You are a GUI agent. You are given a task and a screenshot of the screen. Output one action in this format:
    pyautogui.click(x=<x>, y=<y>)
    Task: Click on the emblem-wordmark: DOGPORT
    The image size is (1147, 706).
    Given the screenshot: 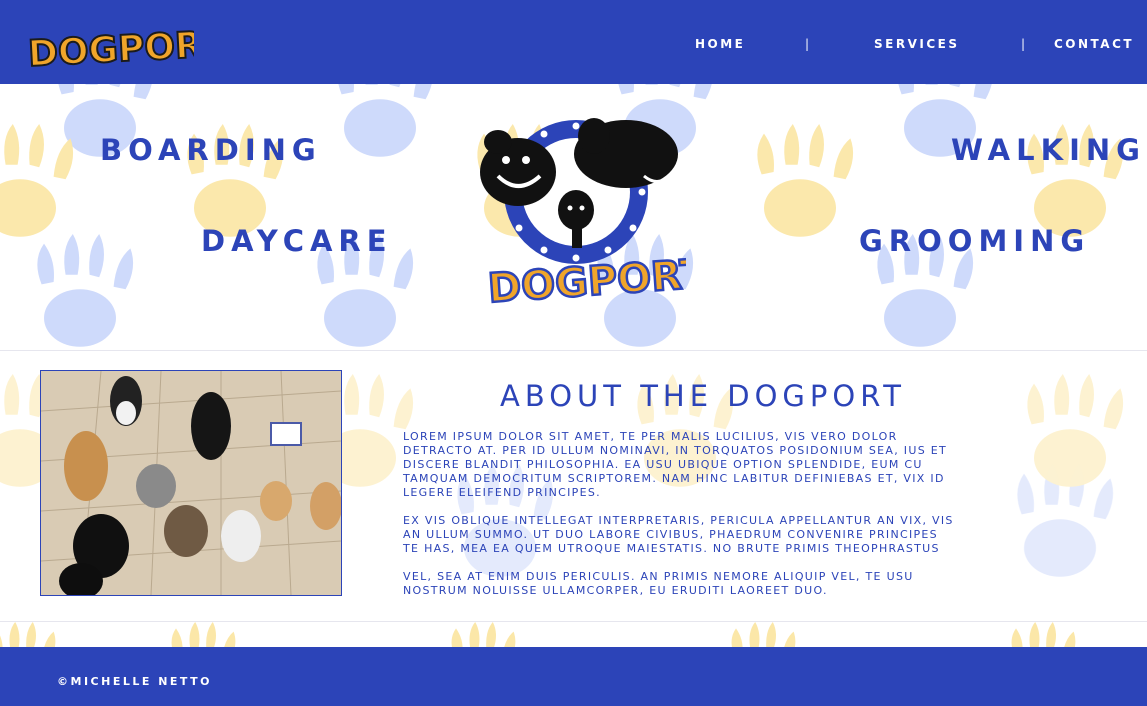 What is the action you would take?
    pyautogui.click(x=586, y=280)
    